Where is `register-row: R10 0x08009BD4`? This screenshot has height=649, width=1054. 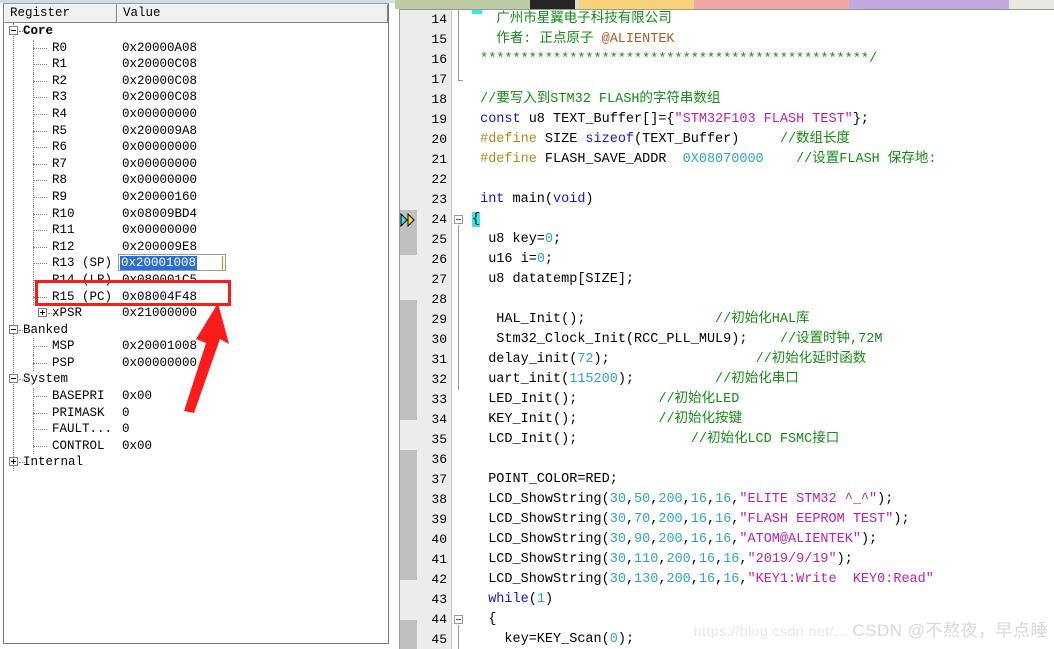
register-row: R10 0x08009BD4 is located at coordinates (196, 214).